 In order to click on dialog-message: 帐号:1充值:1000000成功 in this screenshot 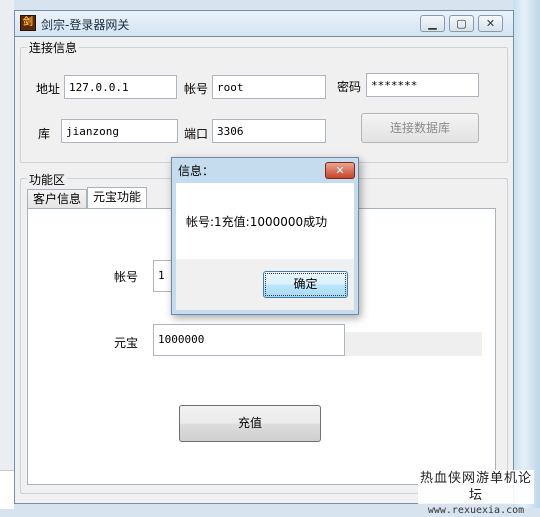, I will do `click(257, 222)`.